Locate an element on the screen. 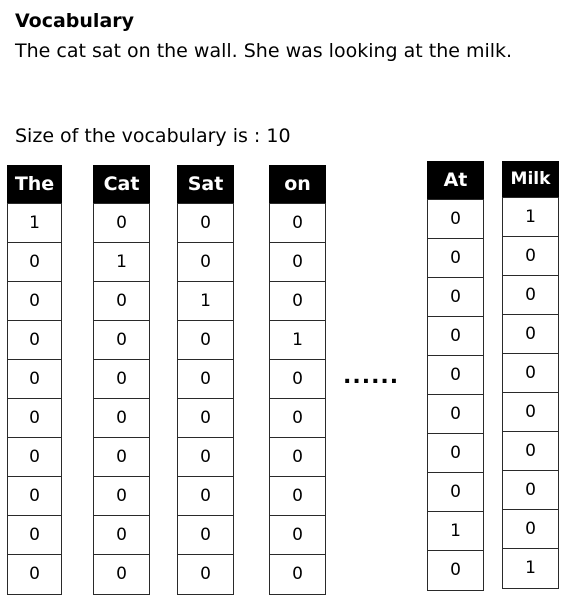 This screenshot has height=601, width=583. column-header: Sat is located at coordinates (205, 184).